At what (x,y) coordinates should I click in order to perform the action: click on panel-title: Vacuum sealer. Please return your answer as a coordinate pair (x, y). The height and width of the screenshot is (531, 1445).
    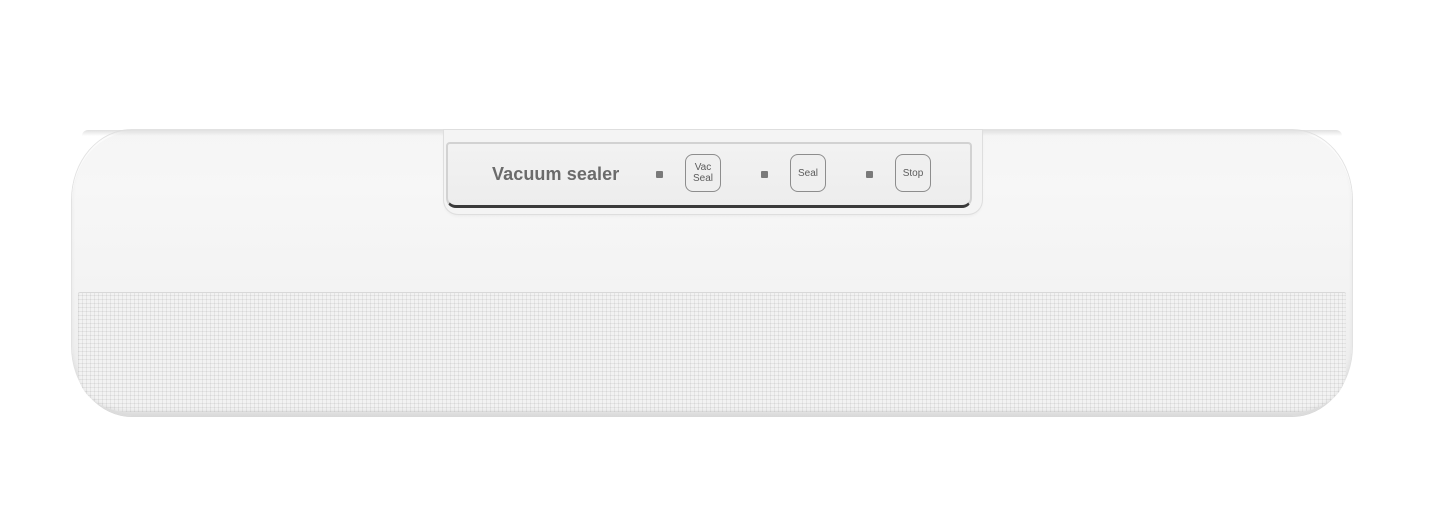
    Looking at the image, I should click on (556, 174).